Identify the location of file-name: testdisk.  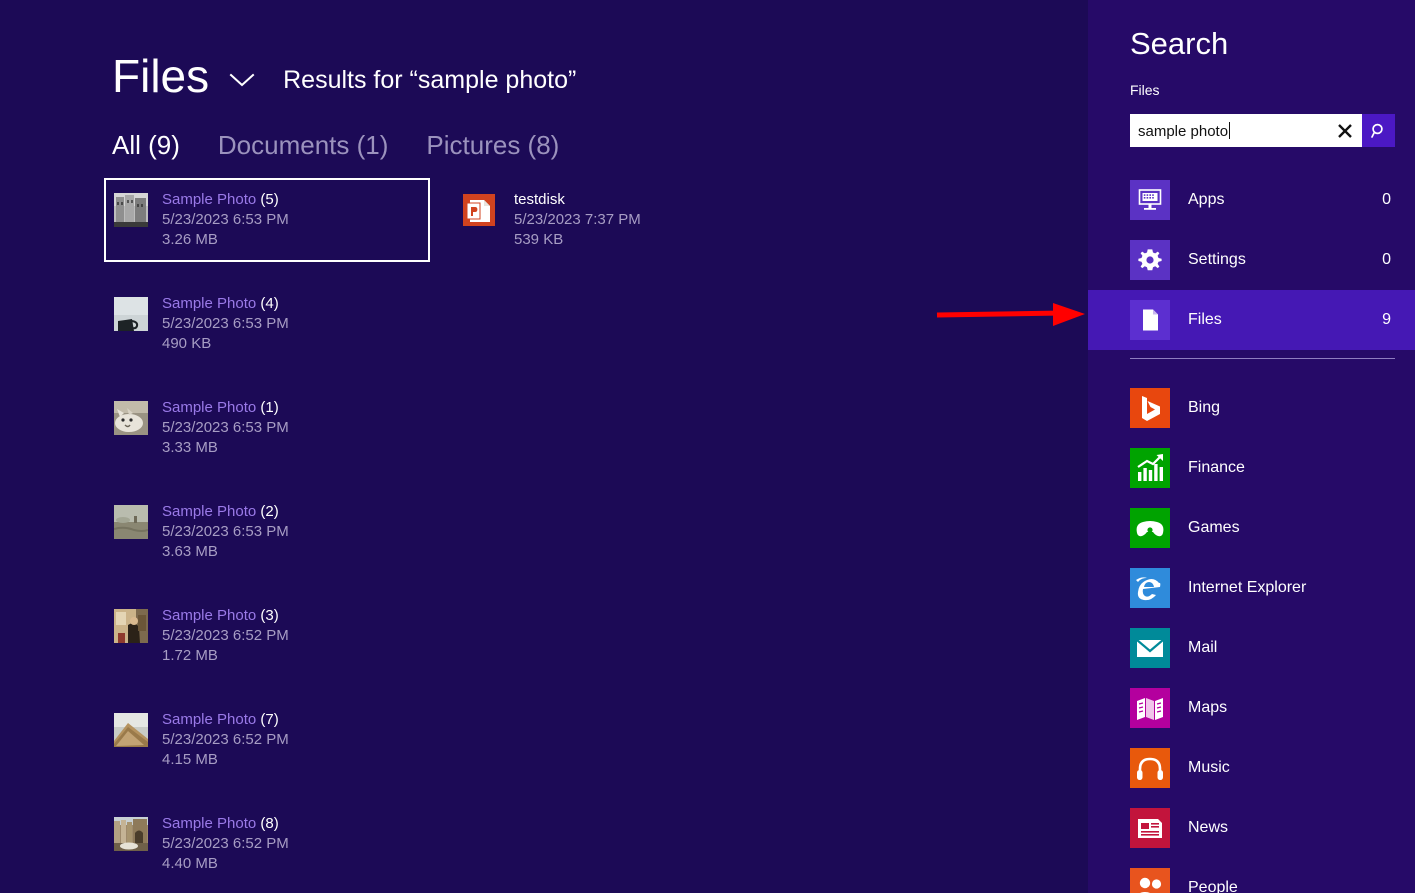
(539, 199).